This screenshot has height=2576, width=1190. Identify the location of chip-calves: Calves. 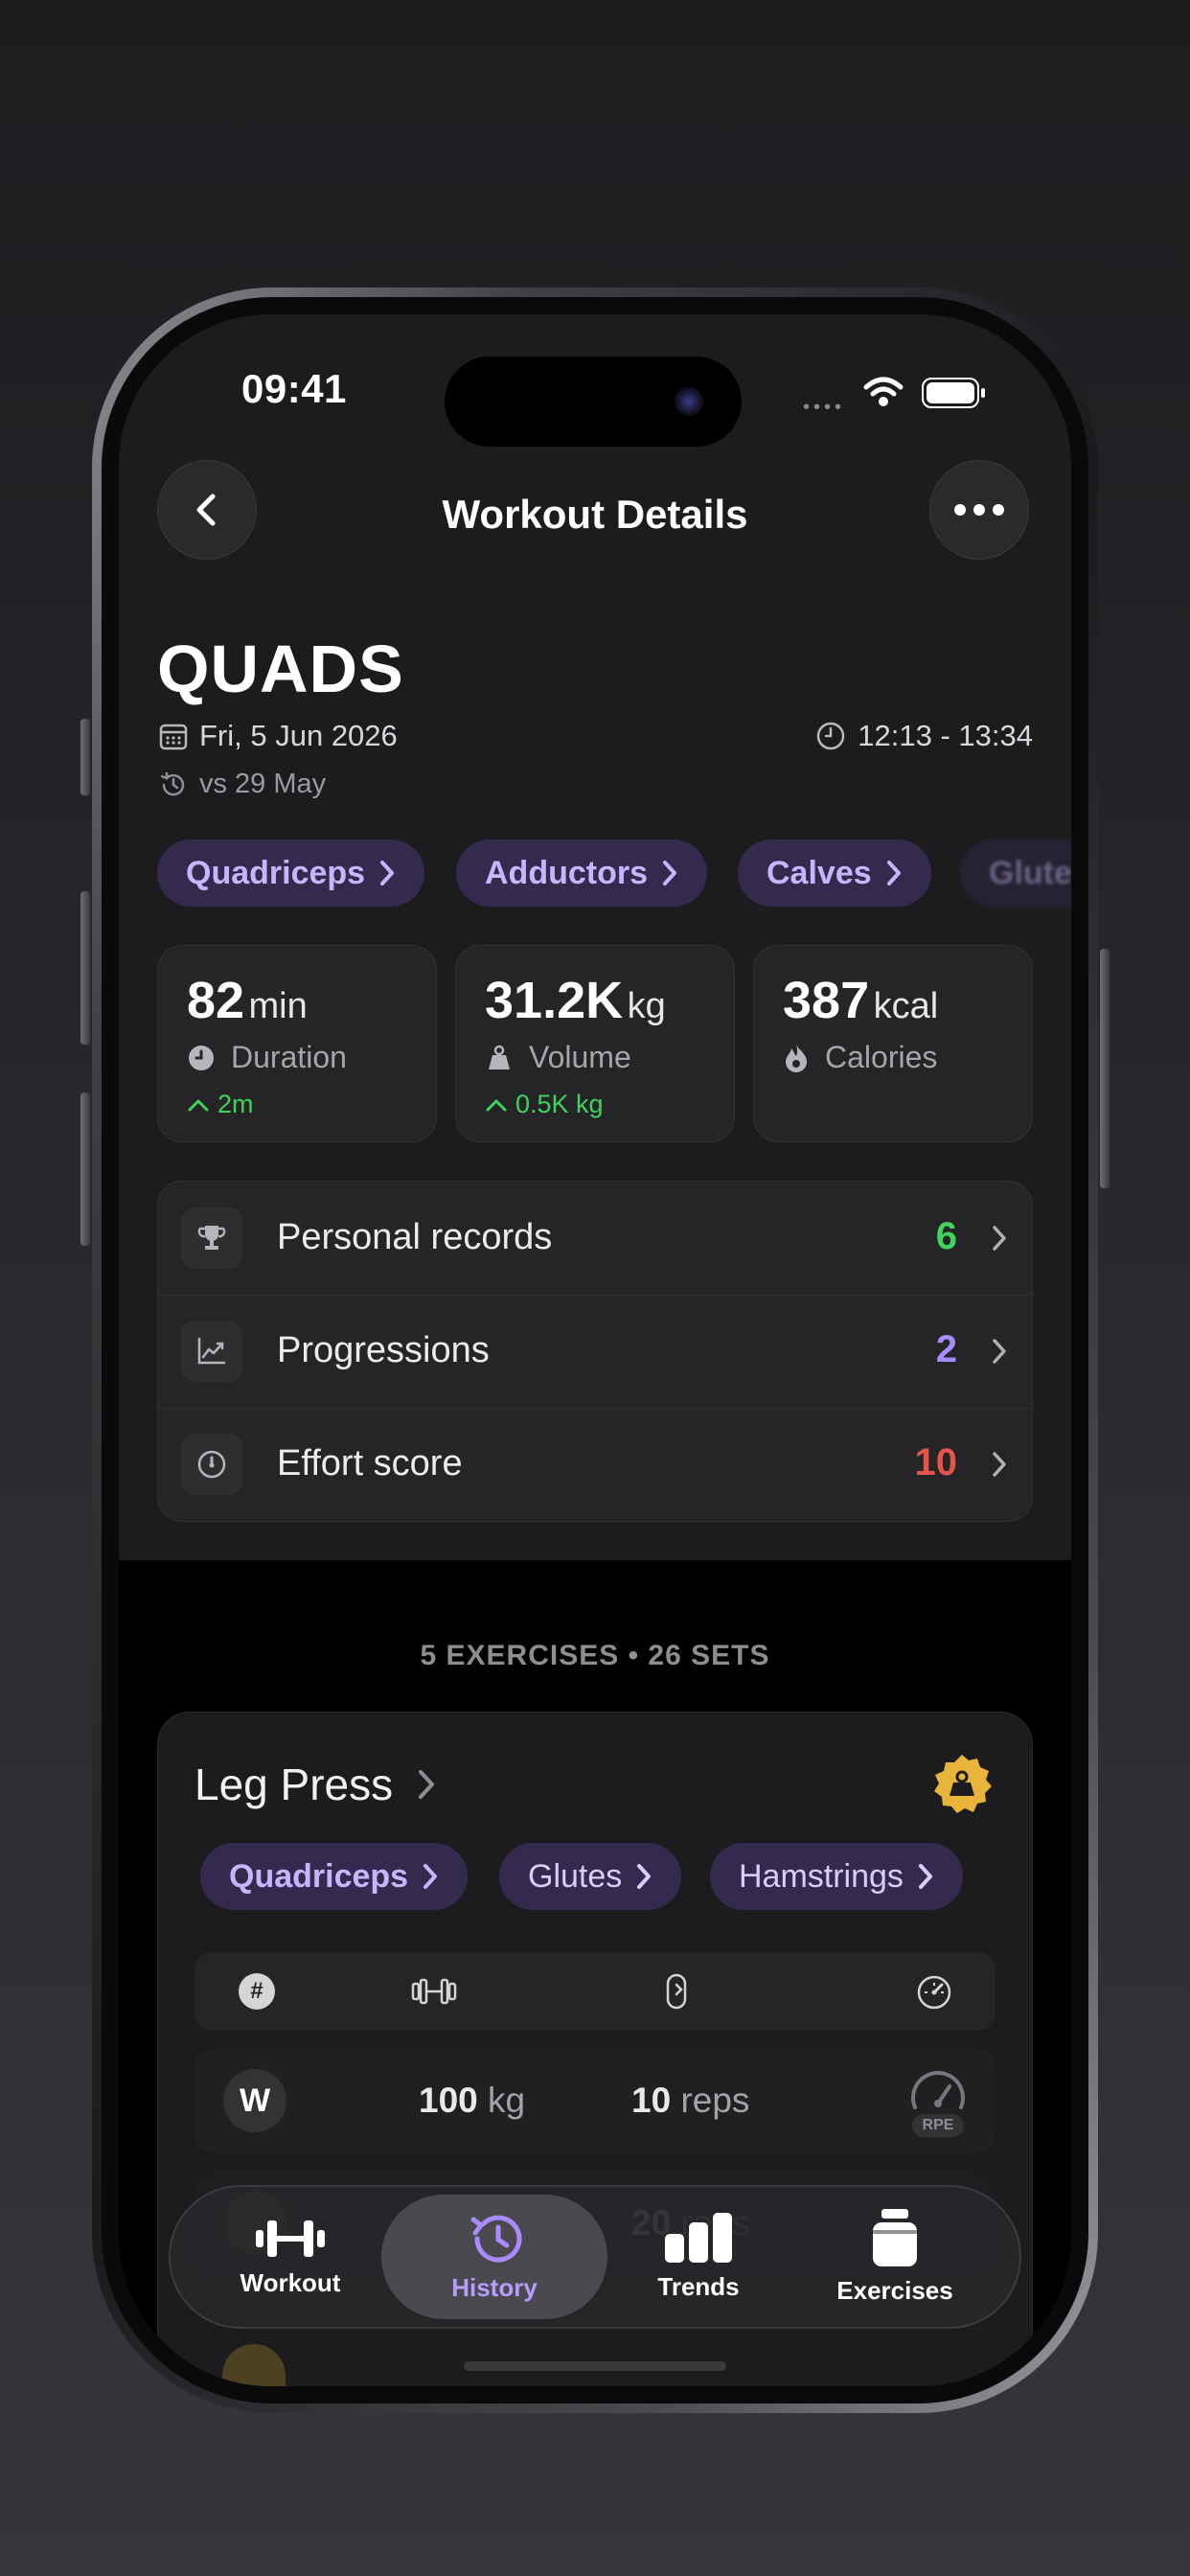
(835, 874).